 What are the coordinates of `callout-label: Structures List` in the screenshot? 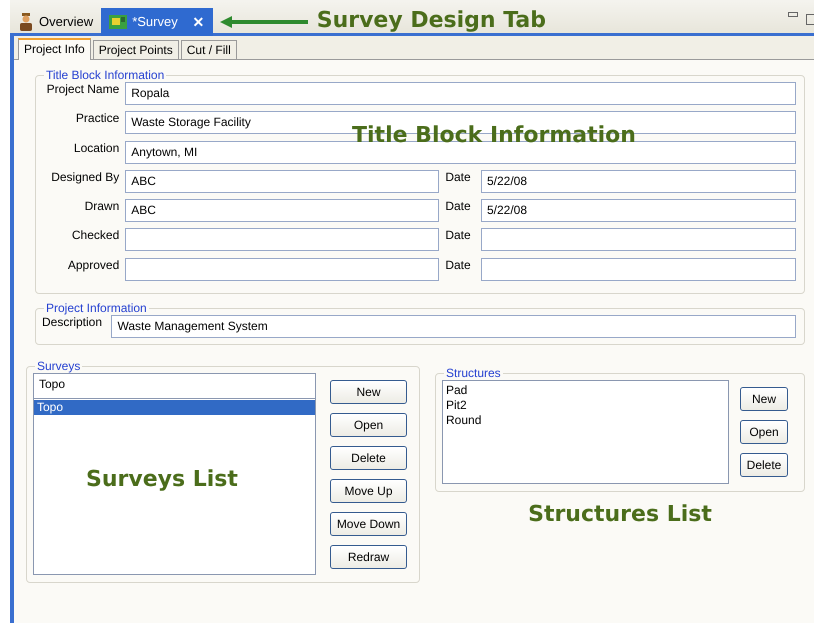 It's located at (620, 515).